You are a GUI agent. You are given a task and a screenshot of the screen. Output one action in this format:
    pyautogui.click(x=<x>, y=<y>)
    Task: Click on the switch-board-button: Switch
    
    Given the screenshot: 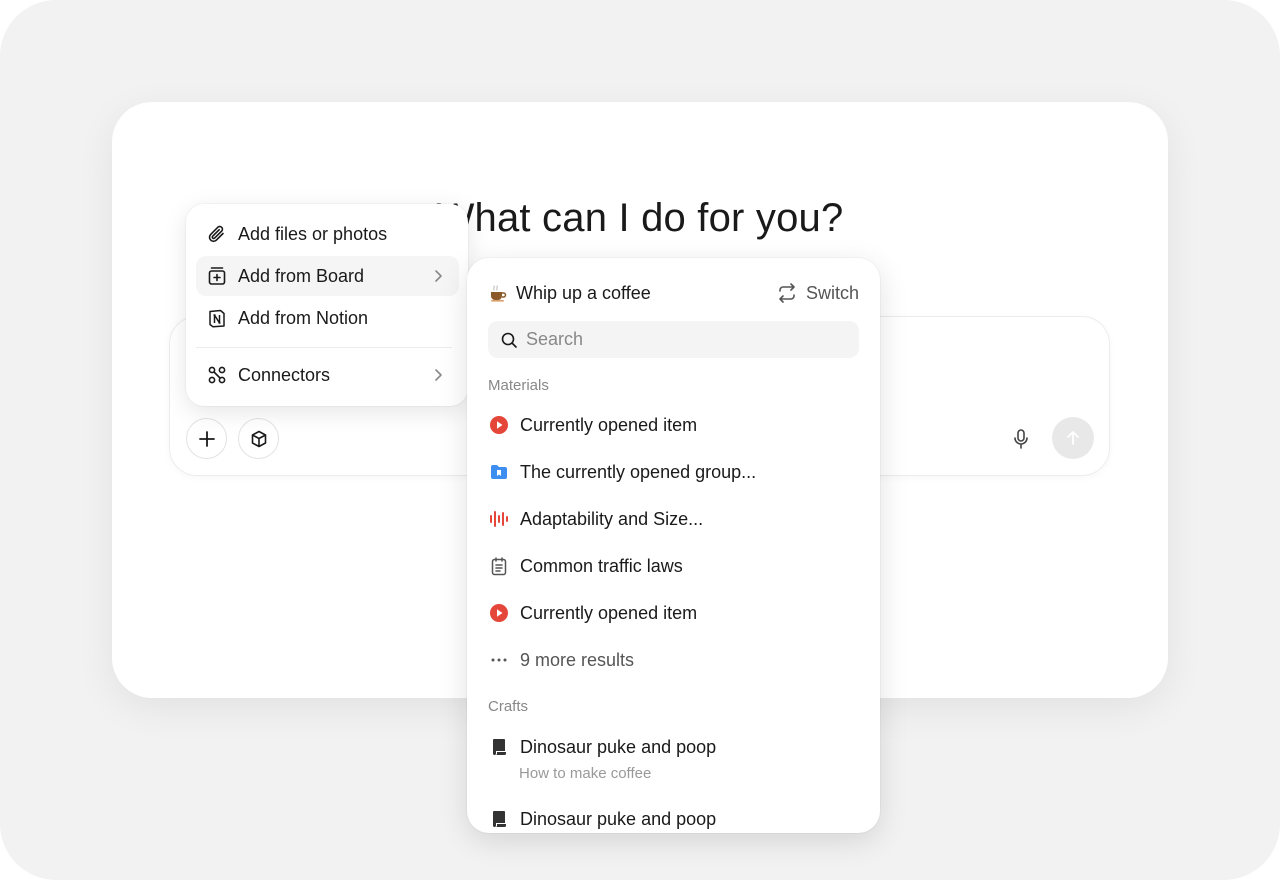 What is the action you would take?
    pyautogui.click(x=817, y=293)
    